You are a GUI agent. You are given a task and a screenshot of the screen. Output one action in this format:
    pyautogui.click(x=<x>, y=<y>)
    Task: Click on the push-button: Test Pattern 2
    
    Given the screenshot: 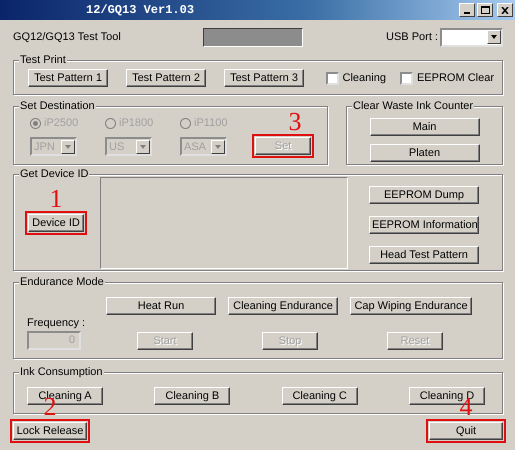 What is the action you would take?
    pyautogui.click(x=166, y=78)
    